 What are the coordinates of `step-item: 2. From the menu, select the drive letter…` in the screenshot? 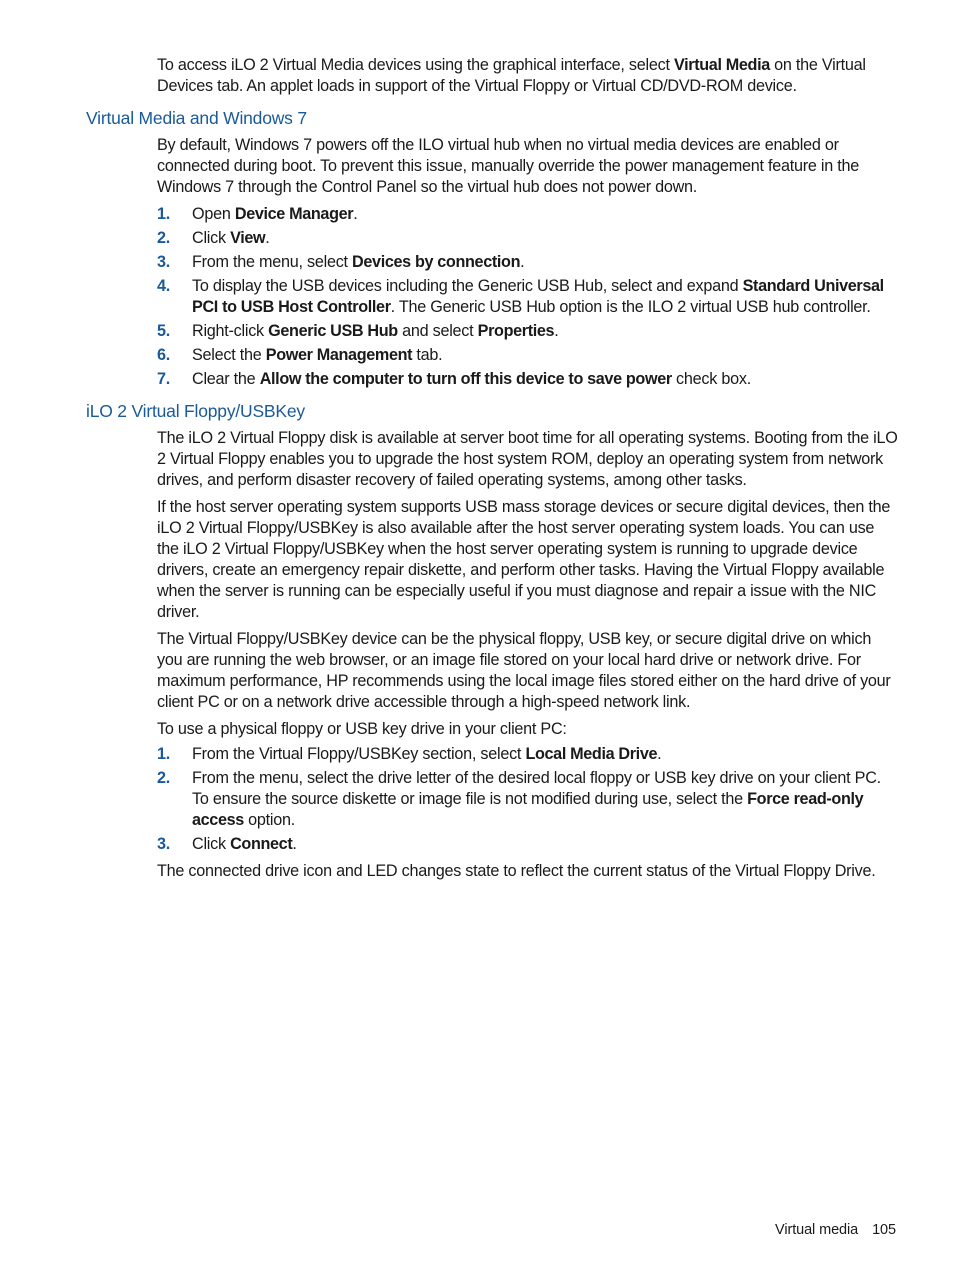 It's located at (519, 799).